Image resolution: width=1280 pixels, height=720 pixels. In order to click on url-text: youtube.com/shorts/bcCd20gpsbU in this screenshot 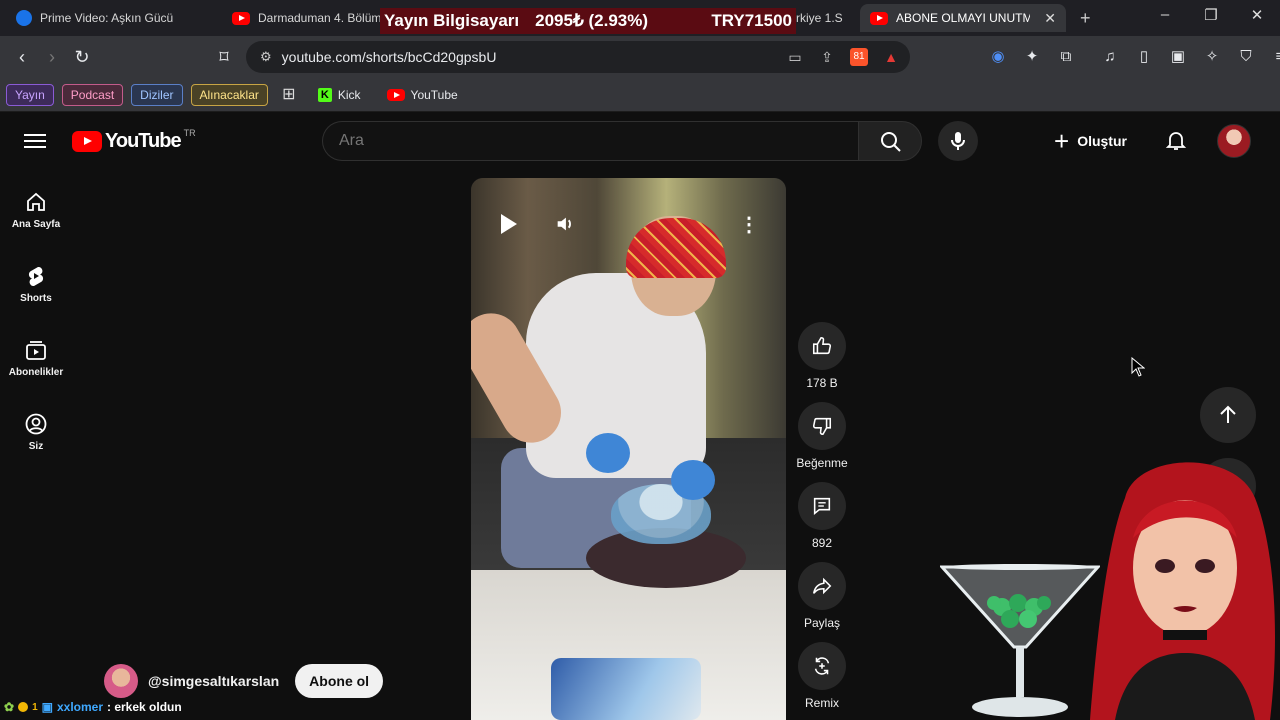, I will do `click(389, 57)`.